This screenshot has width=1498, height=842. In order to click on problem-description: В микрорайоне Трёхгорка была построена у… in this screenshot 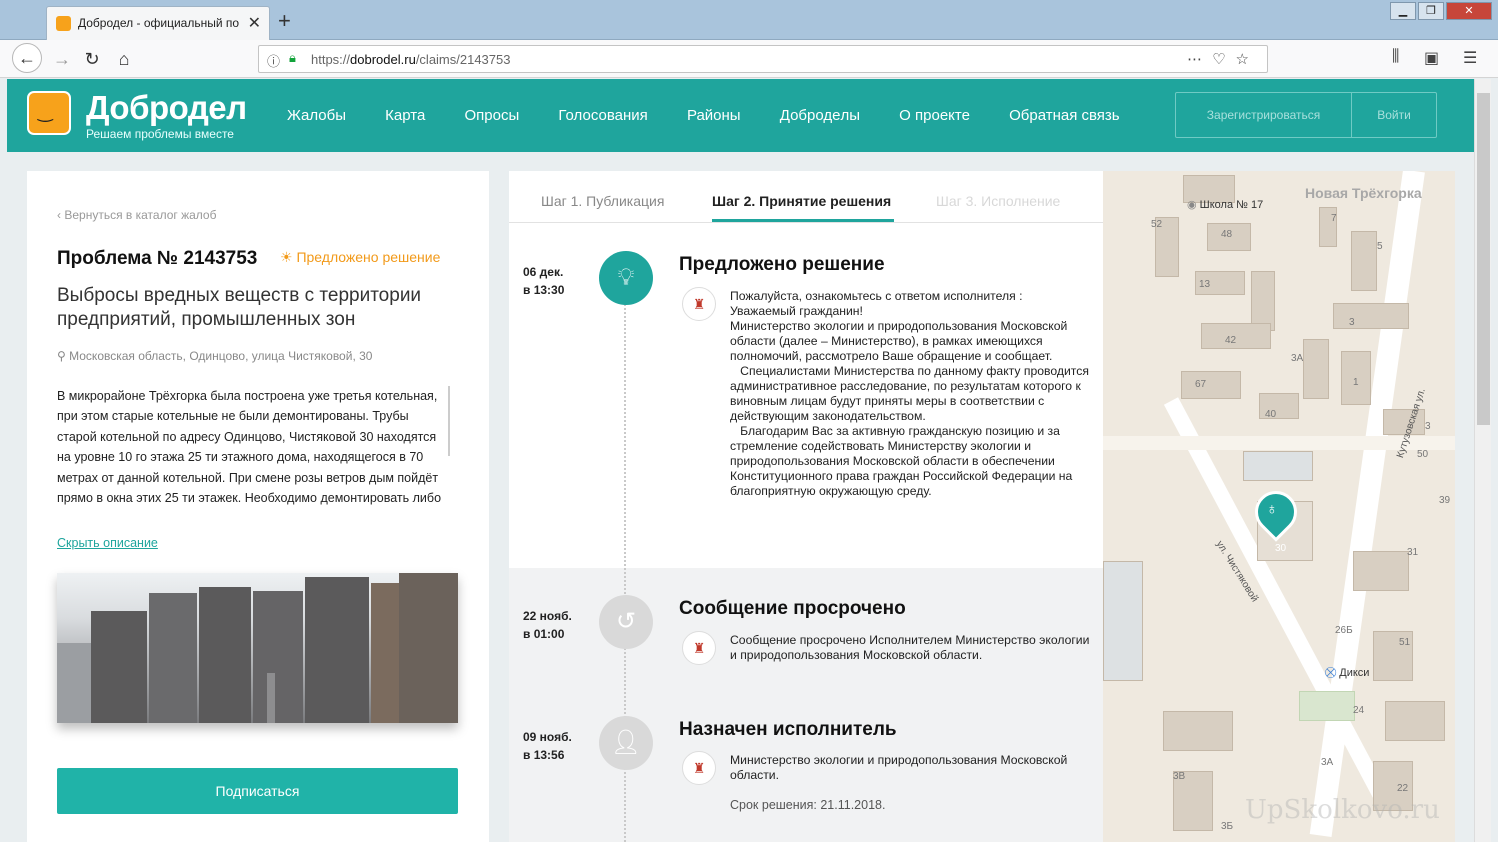, I will do `click(249, 447)`.